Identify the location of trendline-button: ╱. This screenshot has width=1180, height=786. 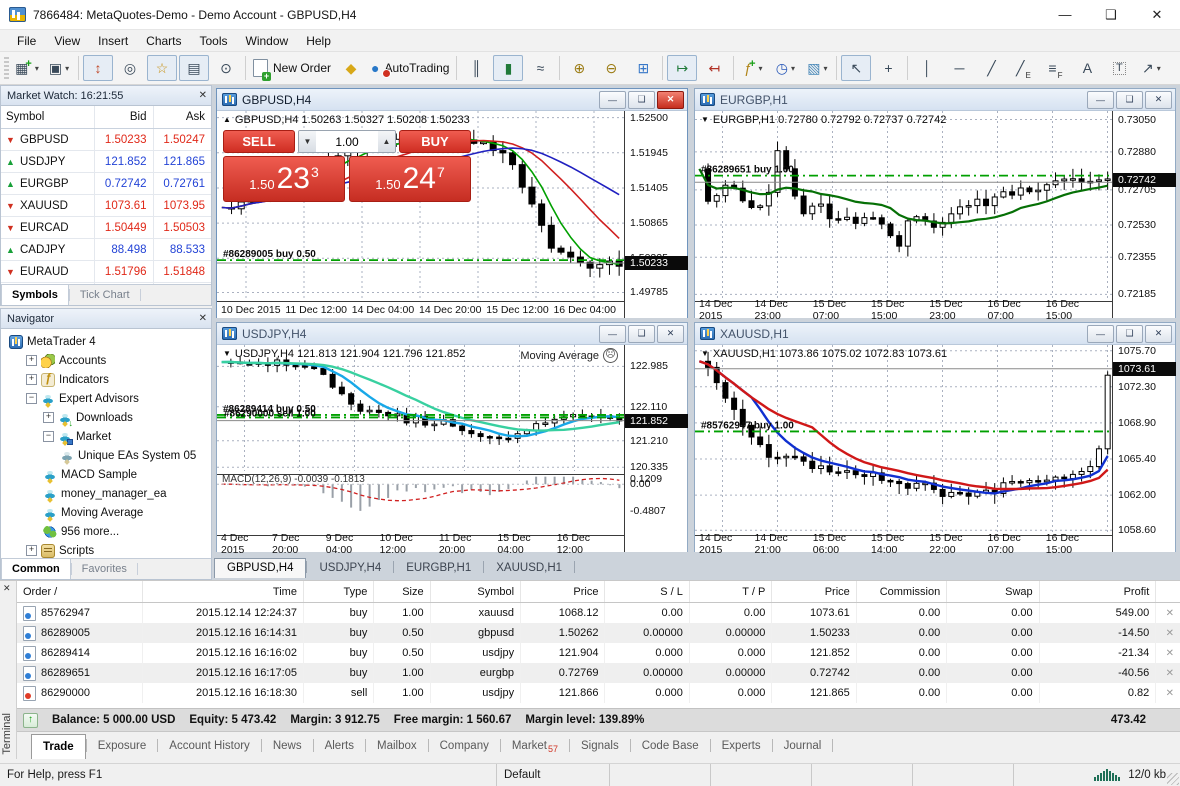
(991, 68).